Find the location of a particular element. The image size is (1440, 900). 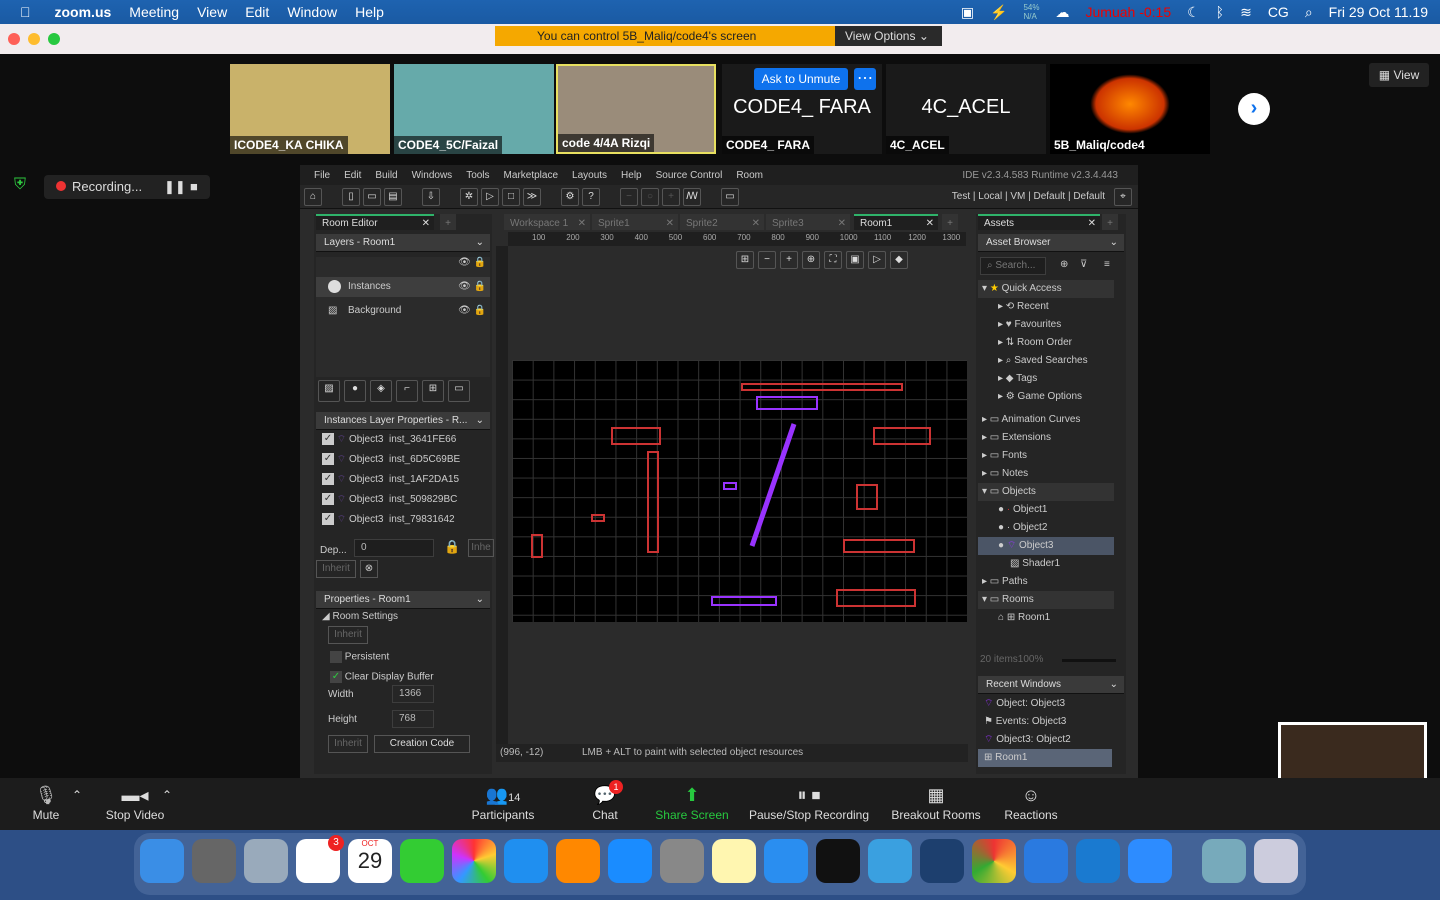

persistent-option: Persistent is located at coordinates (359, 657).